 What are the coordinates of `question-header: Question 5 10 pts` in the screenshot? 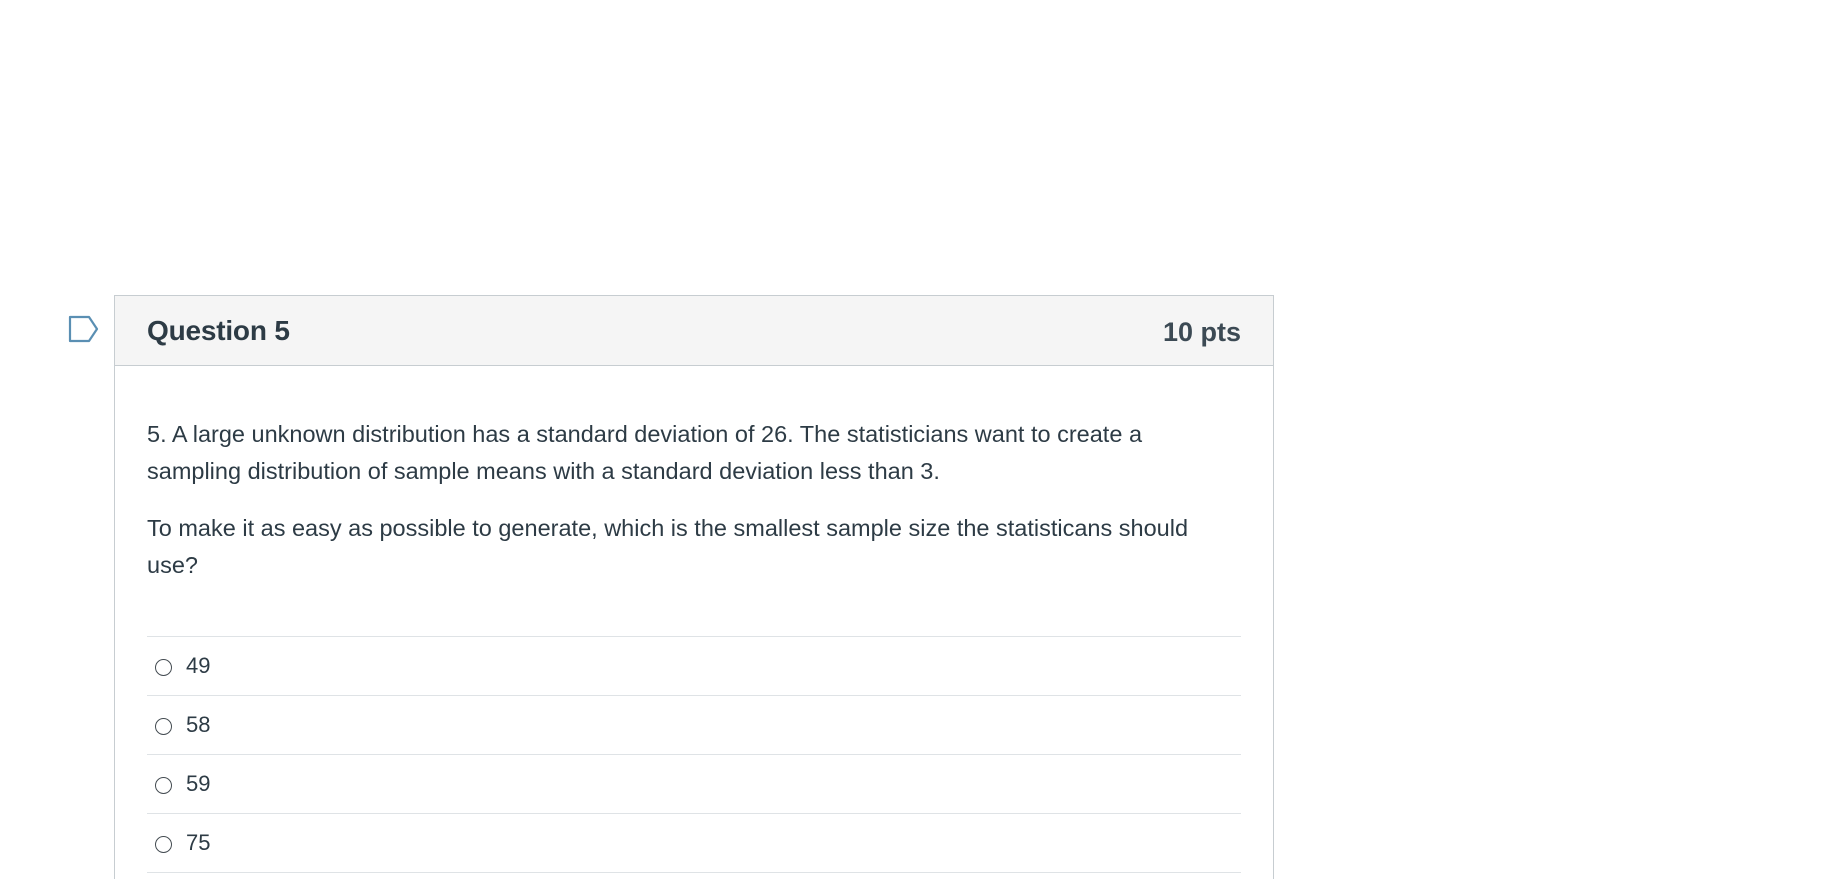 It's located at (694, 331).